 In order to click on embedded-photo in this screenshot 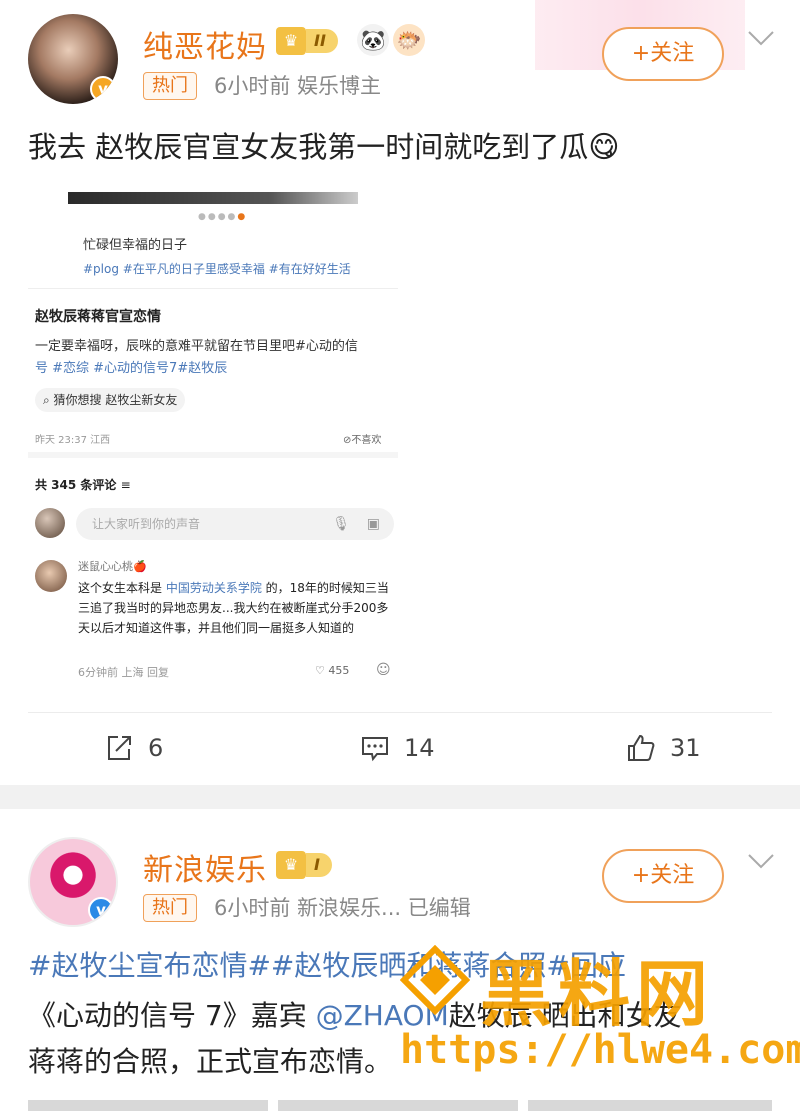, I will do `click(213, 198)`.